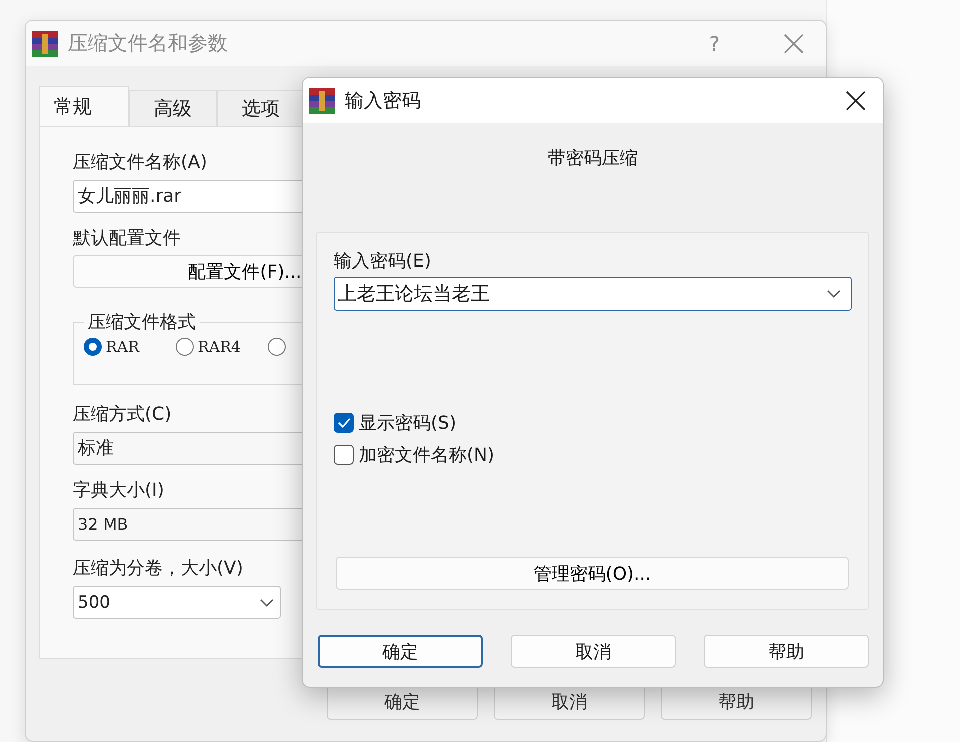 This screenshot has width=960, height=742. I want to click on dialog-button: 帮助, so click(786, 651).